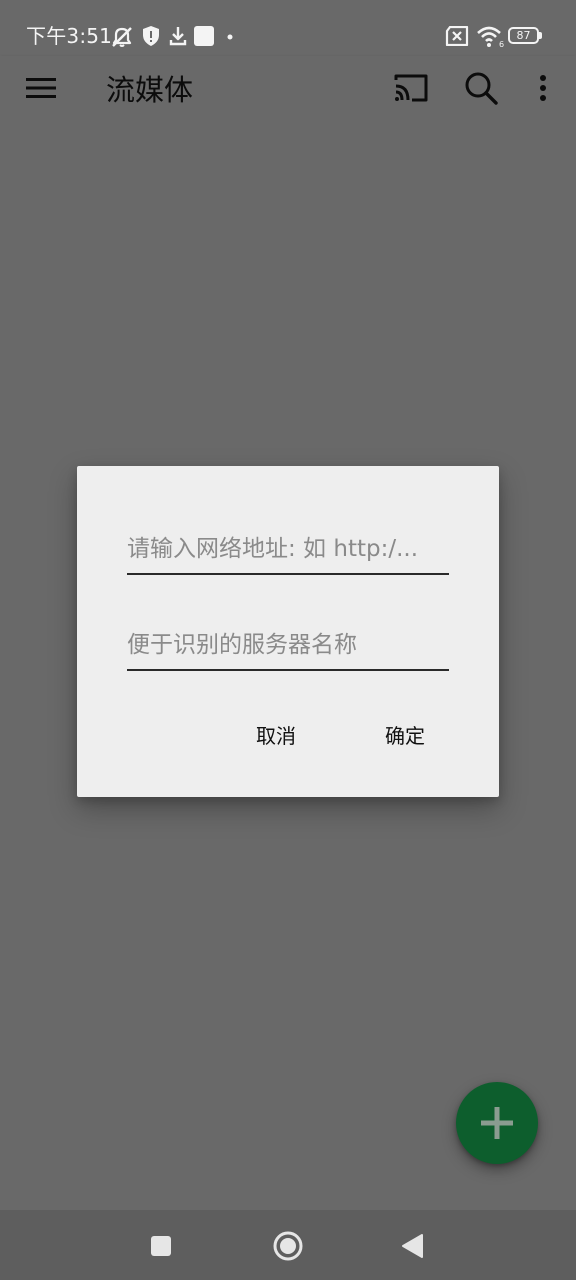 This screenshot has width=576, height=1280. I want to click on plus-icon, so click(497, 1123).